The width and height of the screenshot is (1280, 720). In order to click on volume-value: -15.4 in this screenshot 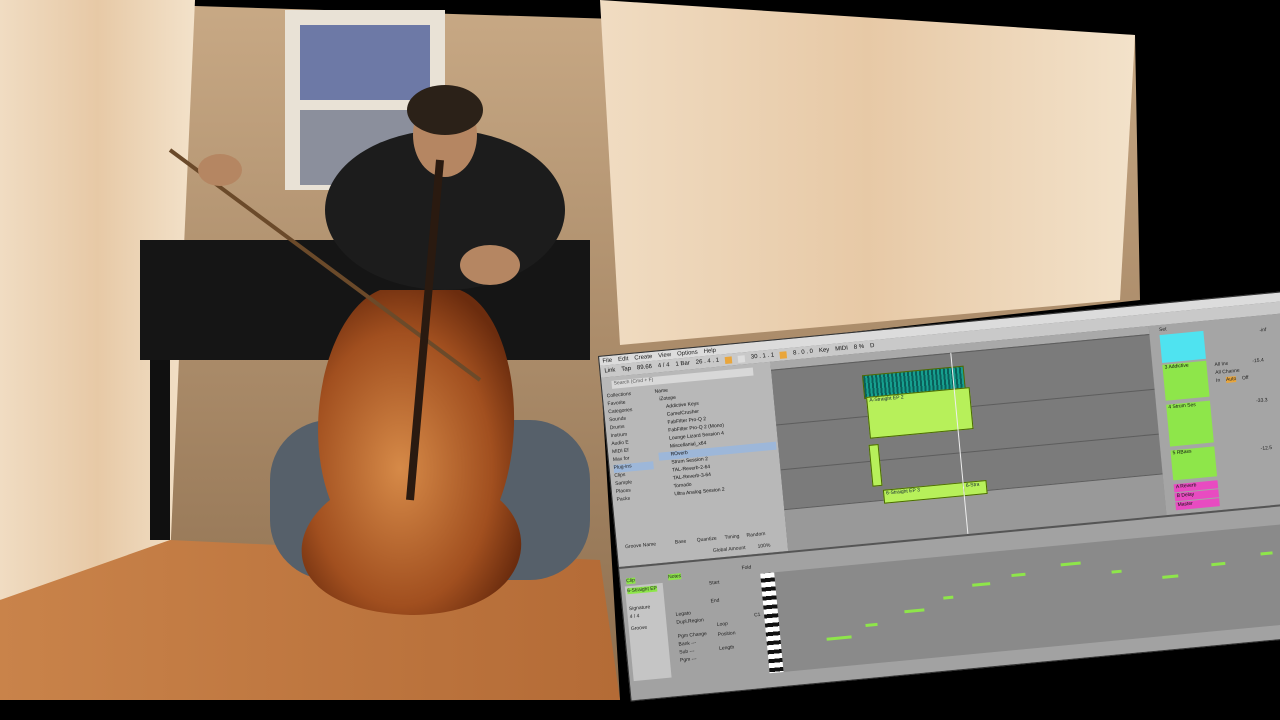, I will do `click(1258, 360)`.